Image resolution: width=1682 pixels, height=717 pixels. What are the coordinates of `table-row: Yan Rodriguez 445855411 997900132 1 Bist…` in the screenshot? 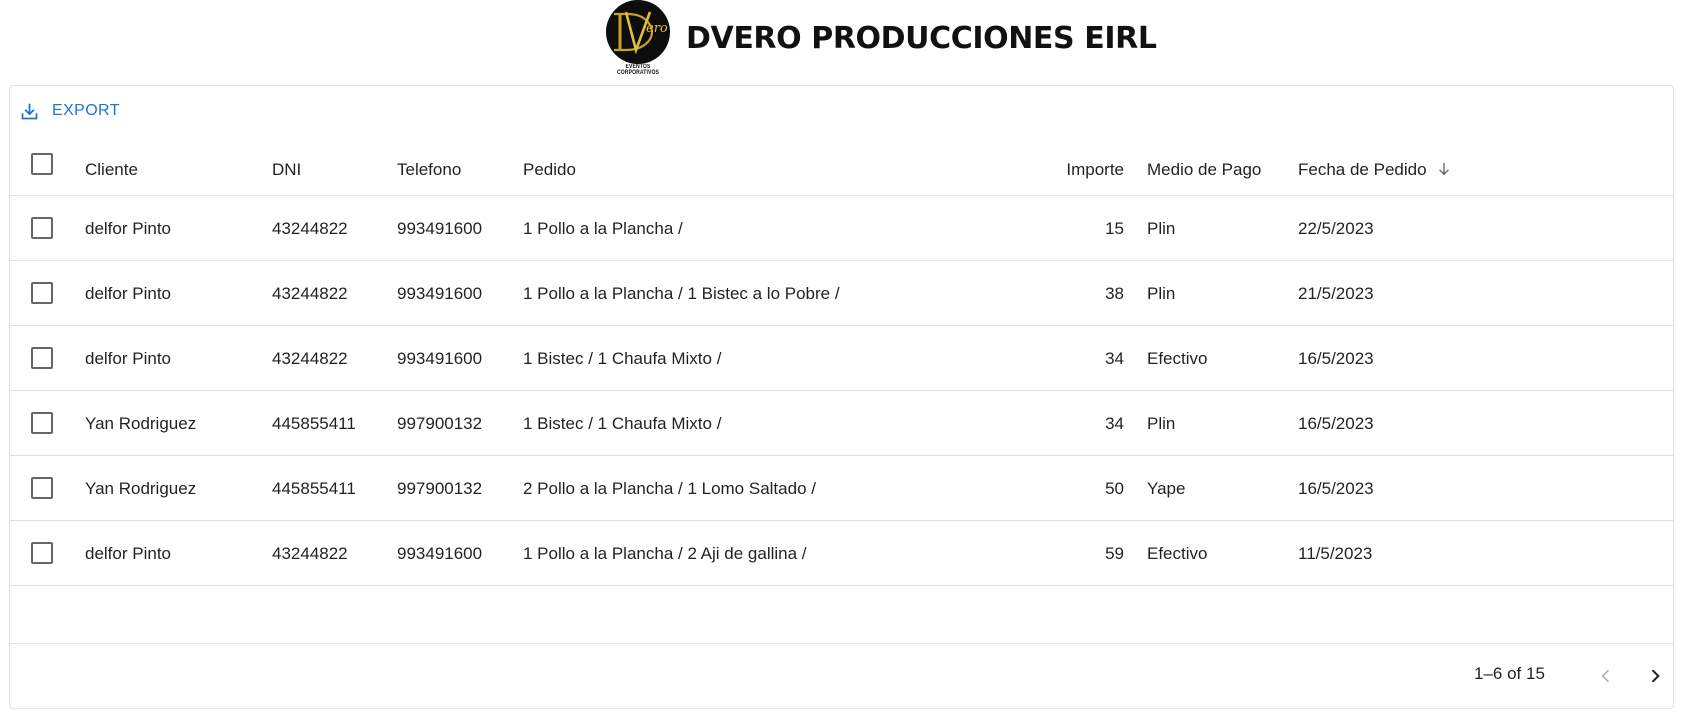 It's located at (841, 423).